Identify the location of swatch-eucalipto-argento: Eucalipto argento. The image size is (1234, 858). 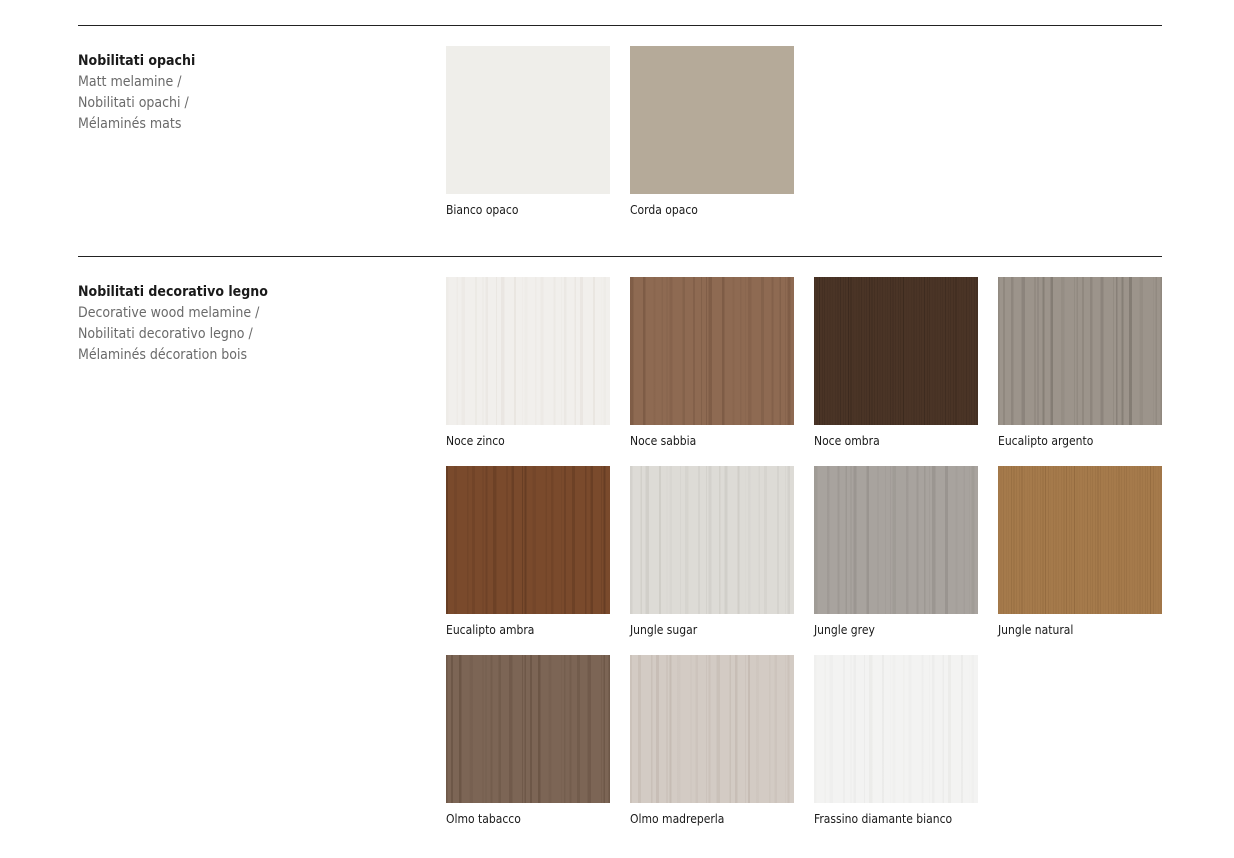
(1080, 363).